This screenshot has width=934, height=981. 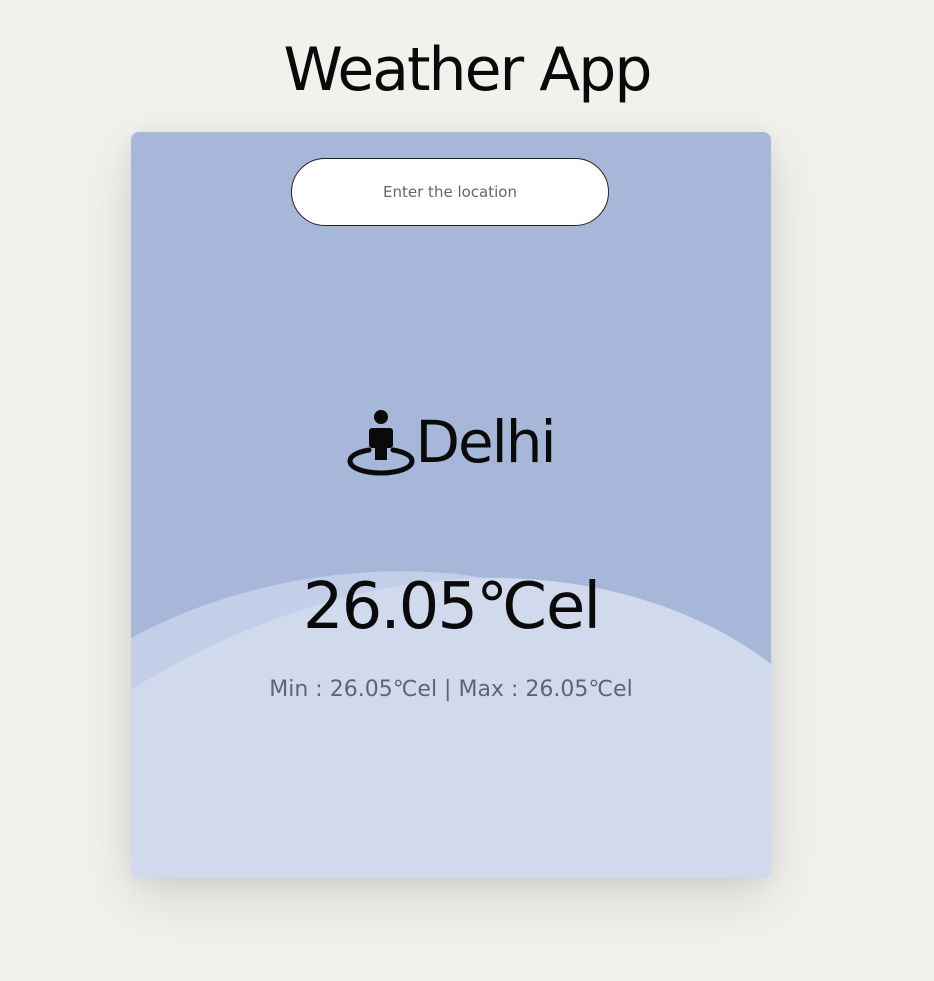 What do you see at coordinates (468, 70) in the screenshot?
I see `app-title: Weather App` at bounding box center [468, 70].